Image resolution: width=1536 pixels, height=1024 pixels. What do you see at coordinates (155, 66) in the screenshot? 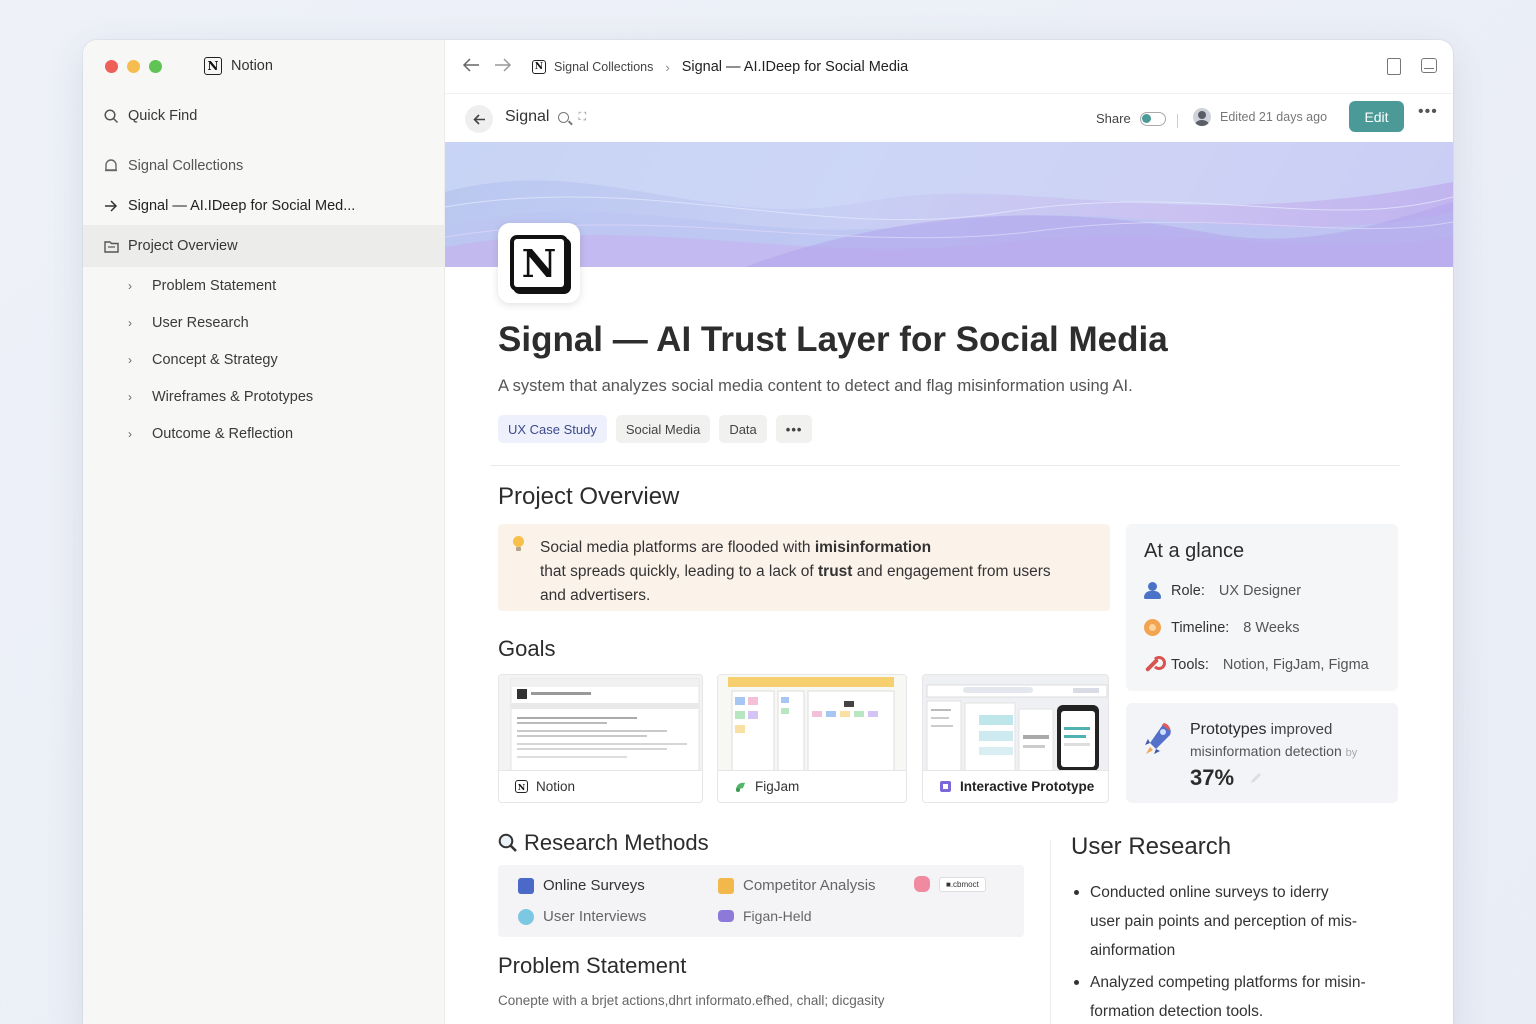
I see `maximize-window-button` at bounding box center [155, 66].